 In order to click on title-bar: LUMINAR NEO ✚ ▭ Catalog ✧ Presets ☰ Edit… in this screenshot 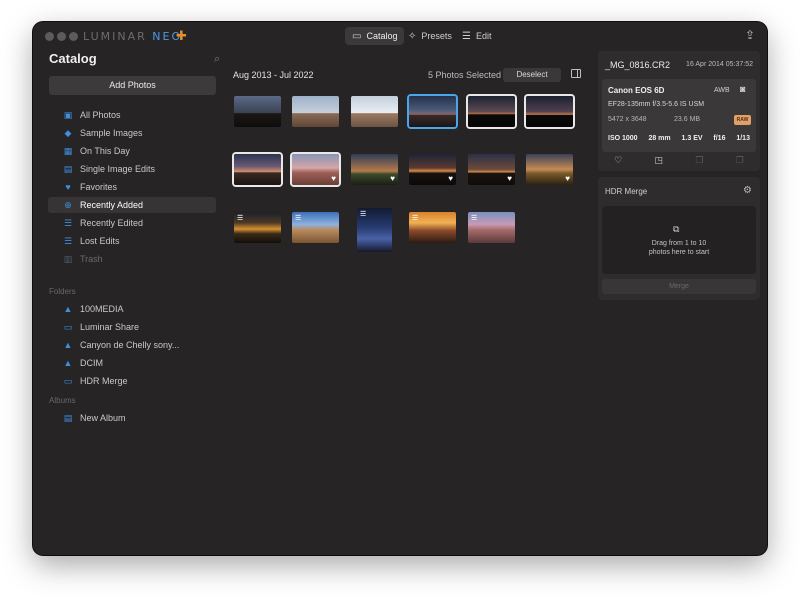, I will do `click(400, 36)`.